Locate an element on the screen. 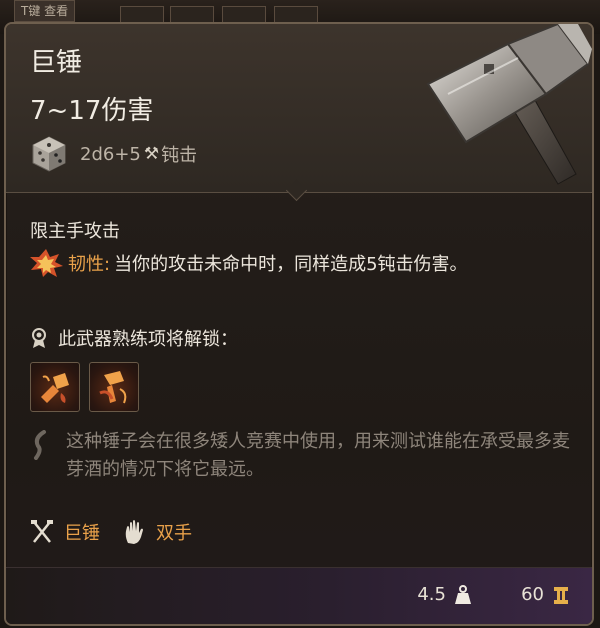 Image resolution: width=600 pixels, height=628 pixels. price-value: 60 is located at coordinates (532, 594).